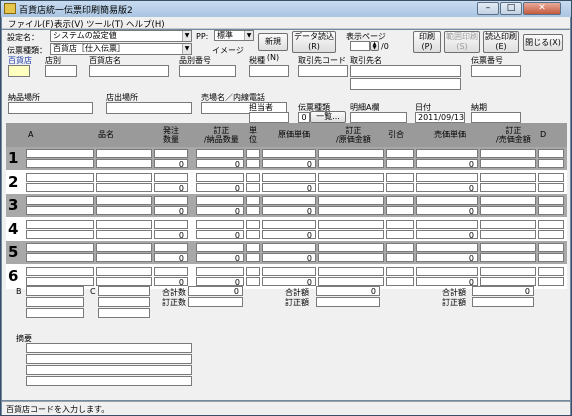 Image resolution: width=572 pixels, height=416 pixels. What do you see at coordinates (374, 46) in the screenshot?
I see `page-spinner: ▲ ▼` at bounding box center [374, 46].